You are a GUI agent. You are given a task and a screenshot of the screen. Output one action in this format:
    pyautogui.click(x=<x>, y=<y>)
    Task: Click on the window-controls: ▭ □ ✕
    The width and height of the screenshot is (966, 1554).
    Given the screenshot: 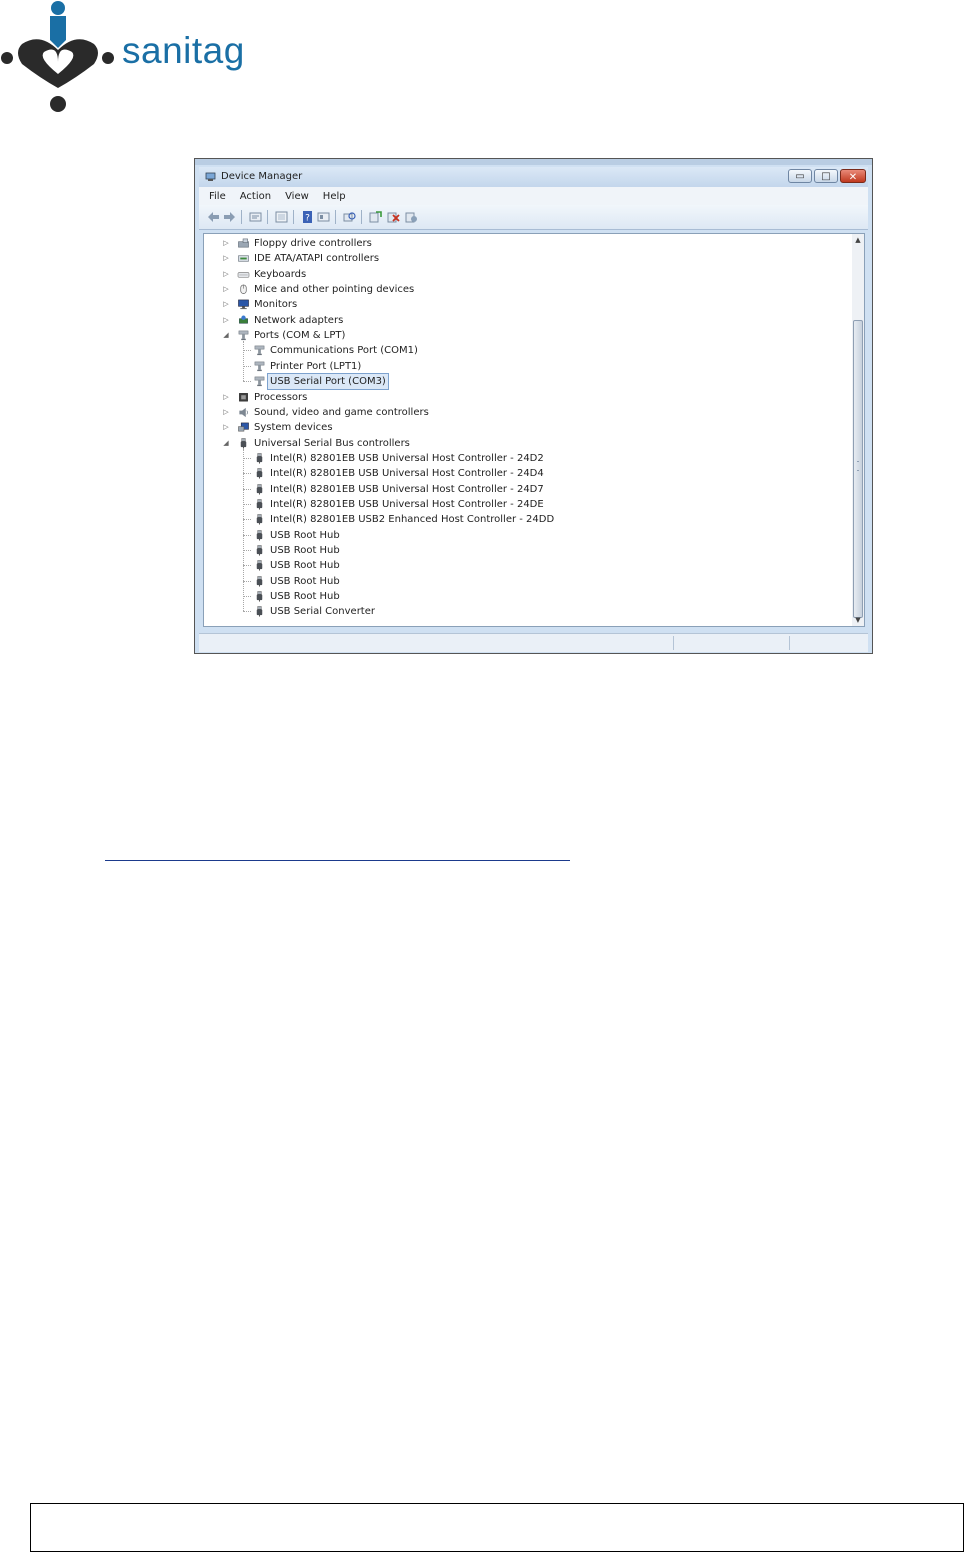 What is the action you would take?
    pyautogui.click(x=826, y=176)
    